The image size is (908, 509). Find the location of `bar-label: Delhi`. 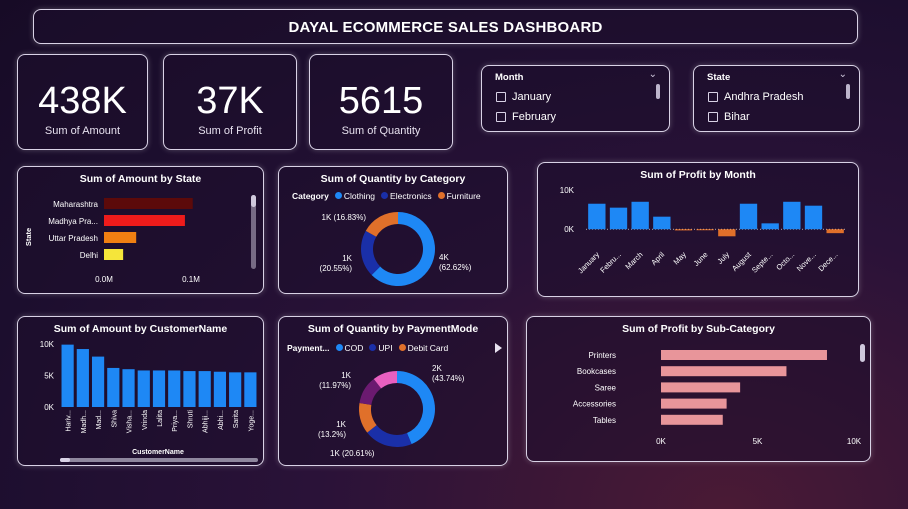

bar-label: Delhi is located at coordinates (89, 255).